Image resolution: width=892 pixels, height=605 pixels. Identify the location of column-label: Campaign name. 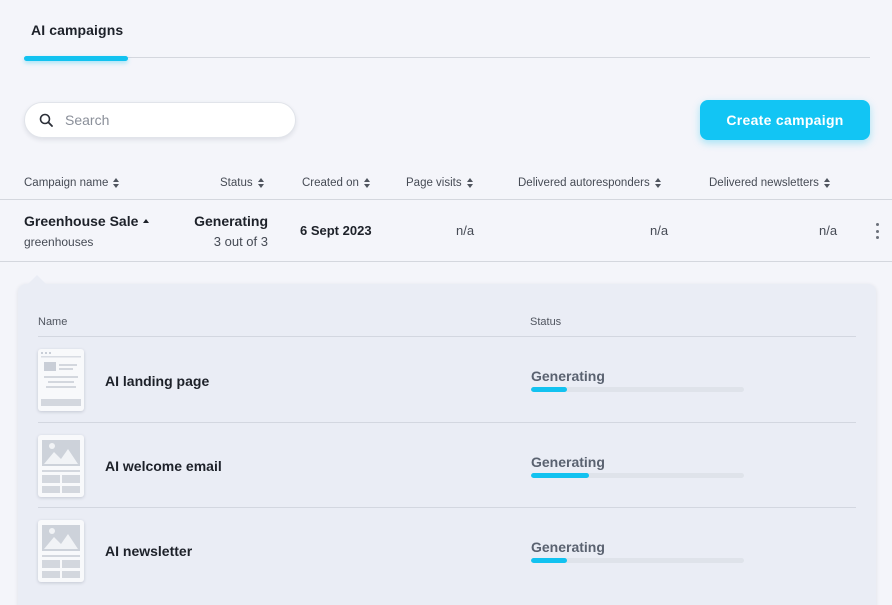
(66, 183).